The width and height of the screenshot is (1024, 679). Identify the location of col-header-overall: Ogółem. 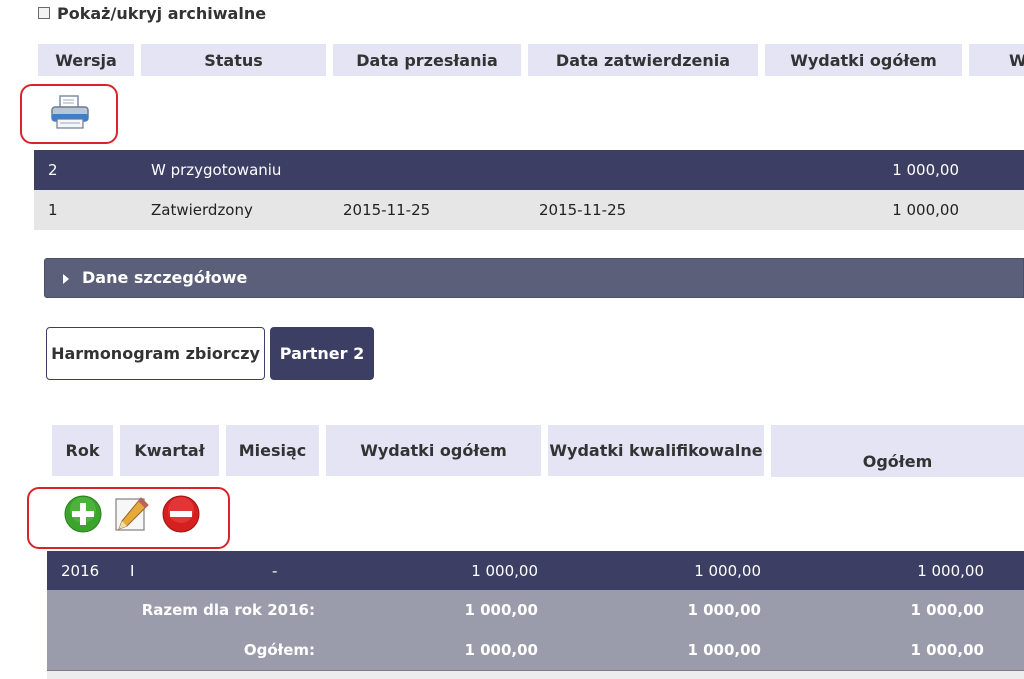
(897, 451).